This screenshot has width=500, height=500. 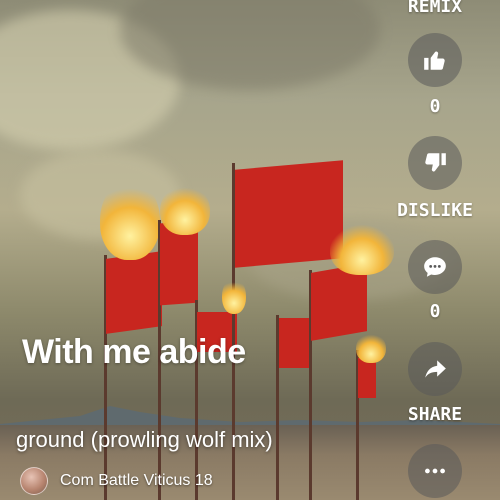 I want to click on dislike-label: DISLIKE, so click(x=435, y=210).